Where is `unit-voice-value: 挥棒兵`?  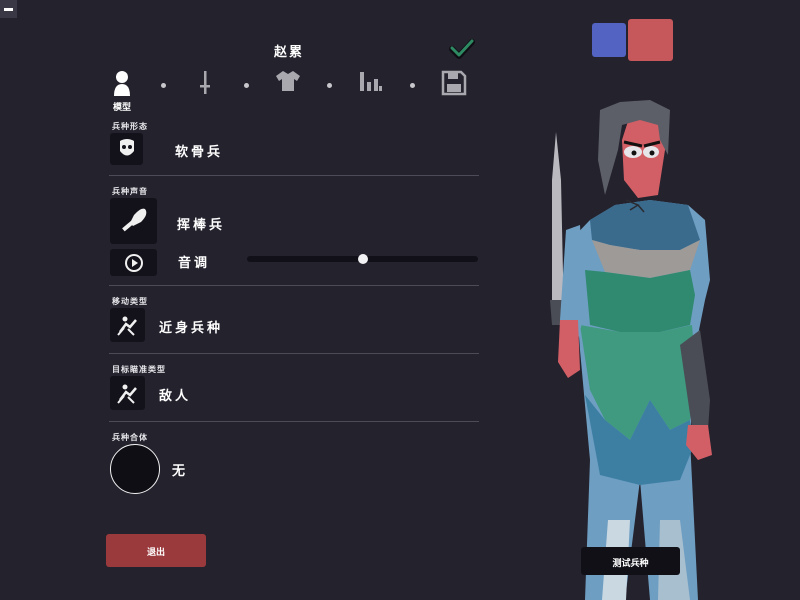 unit-voice-value: 挥棒兵 is located at coordinates (201, 225).